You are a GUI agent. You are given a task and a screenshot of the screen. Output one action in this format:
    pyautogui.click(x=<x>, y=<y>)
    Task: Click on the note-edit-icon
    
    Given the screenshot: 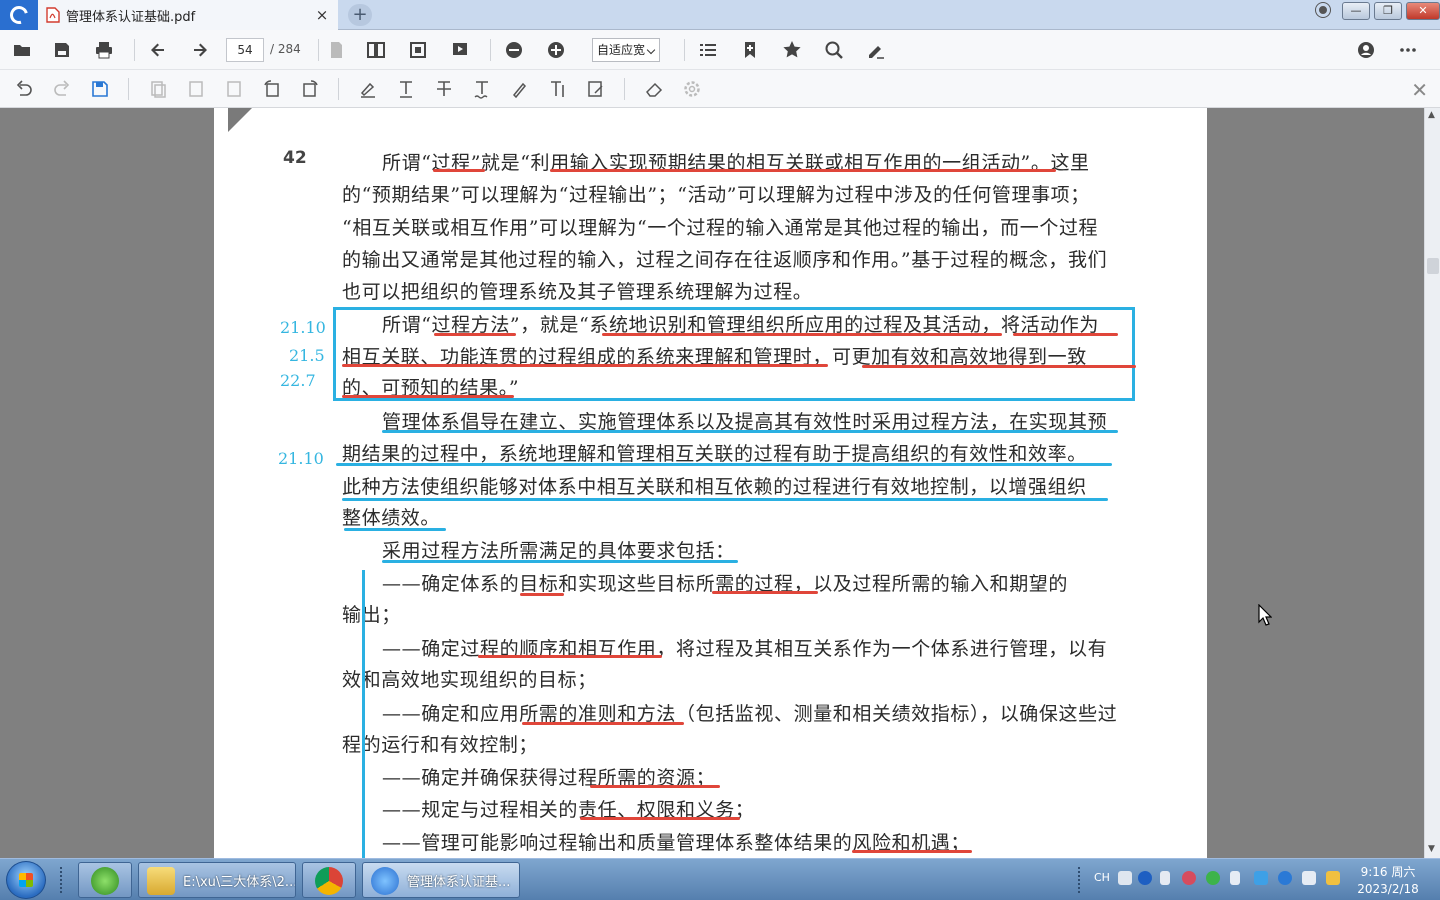 What is the action you would take?
    pyautogui.click(x=596, y=89)
    